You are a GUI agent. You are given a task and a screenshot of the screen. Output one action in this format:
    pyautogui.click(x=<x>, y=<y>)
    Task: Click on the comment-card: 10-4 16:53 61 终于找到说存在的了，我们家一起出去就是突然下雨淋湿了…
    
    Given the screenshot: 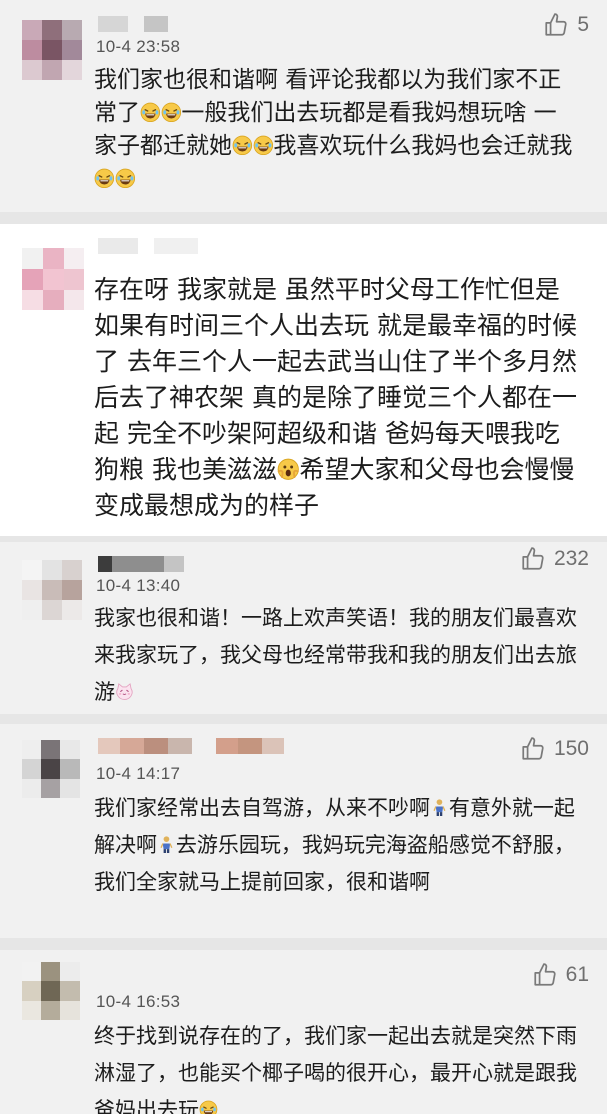 What is the action you would take?
    pyautogui.click(x=303, y=1032)
    